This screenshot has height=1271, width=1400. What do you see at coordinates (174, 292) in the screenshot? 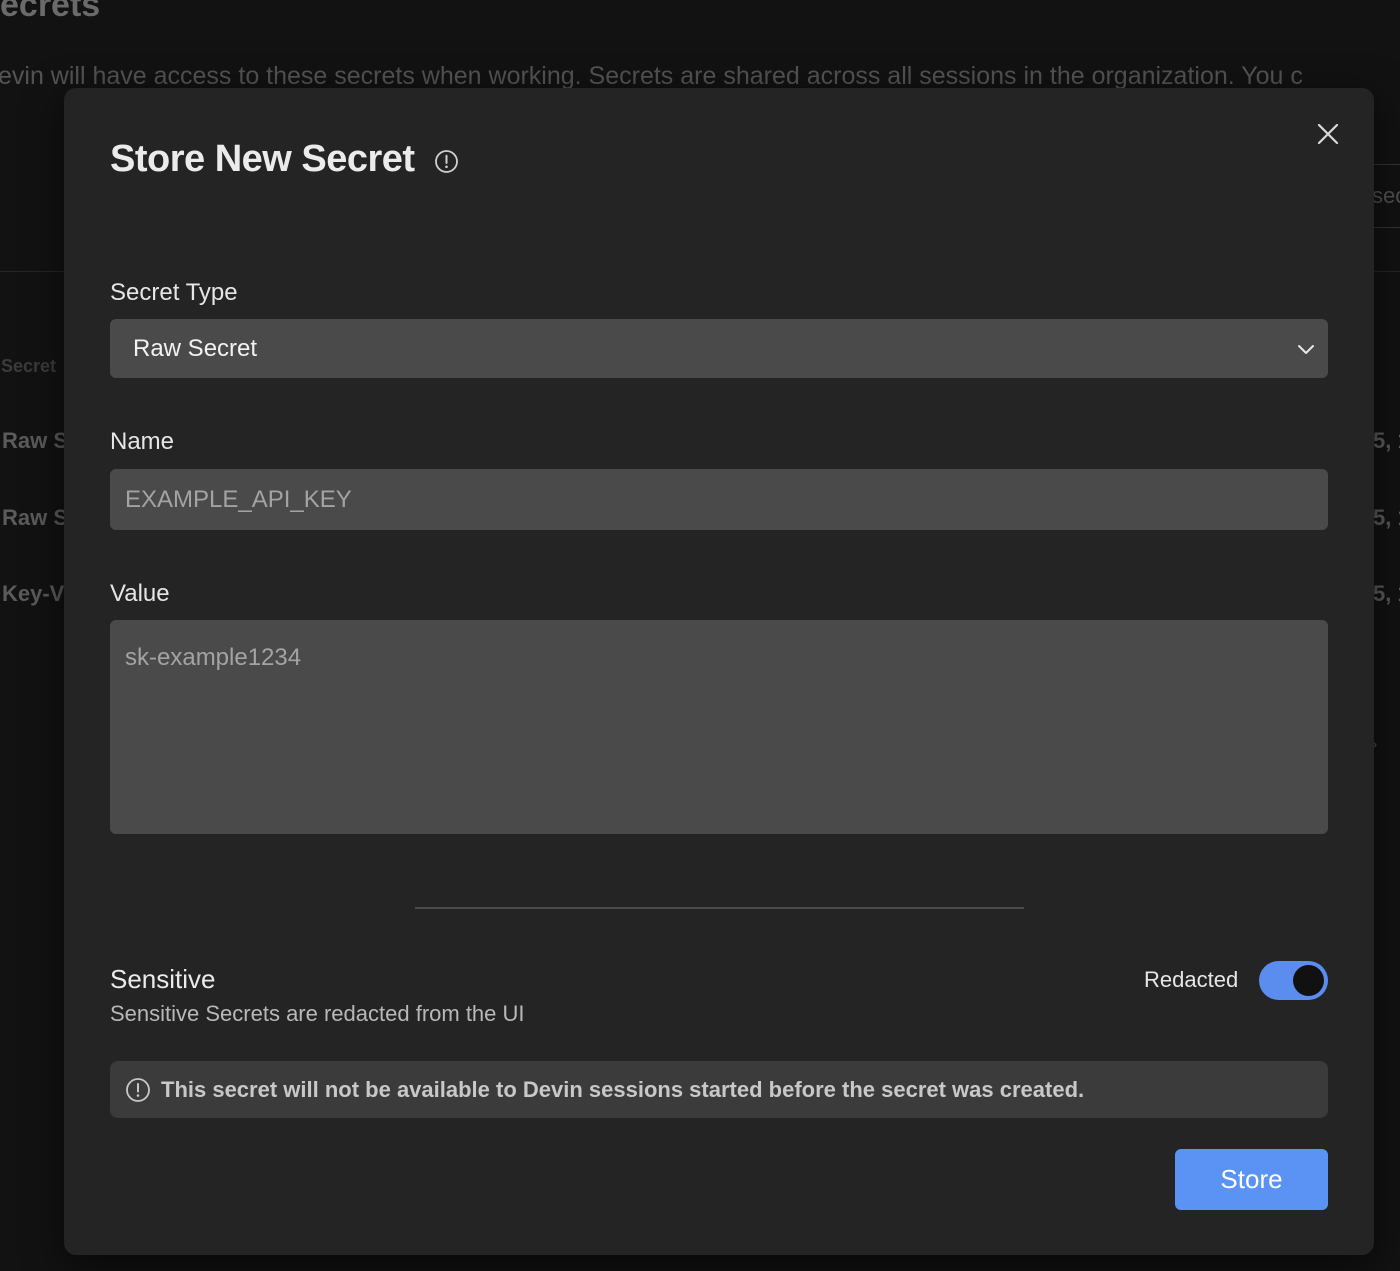
I see `secret-type-label: Secret Type` at bounding box center [174, 292].